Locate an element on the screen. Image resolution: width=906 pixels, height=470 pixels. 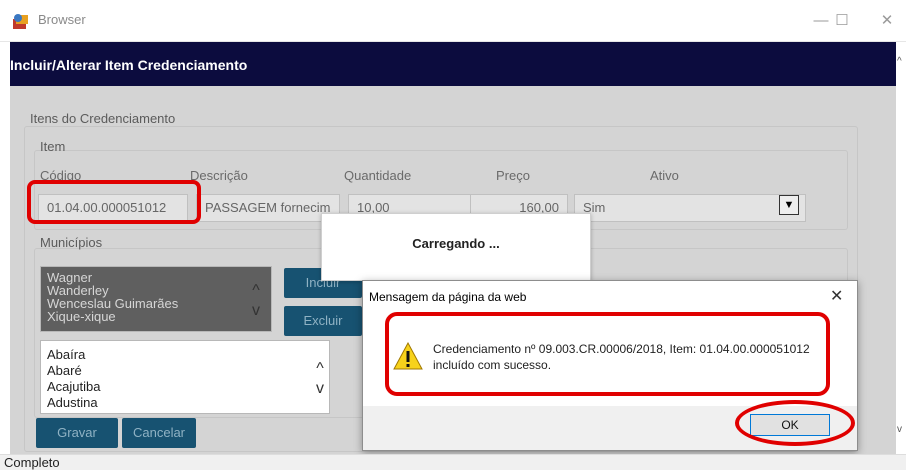
list-item: Acajutiba is located at coordinates (185, 387).